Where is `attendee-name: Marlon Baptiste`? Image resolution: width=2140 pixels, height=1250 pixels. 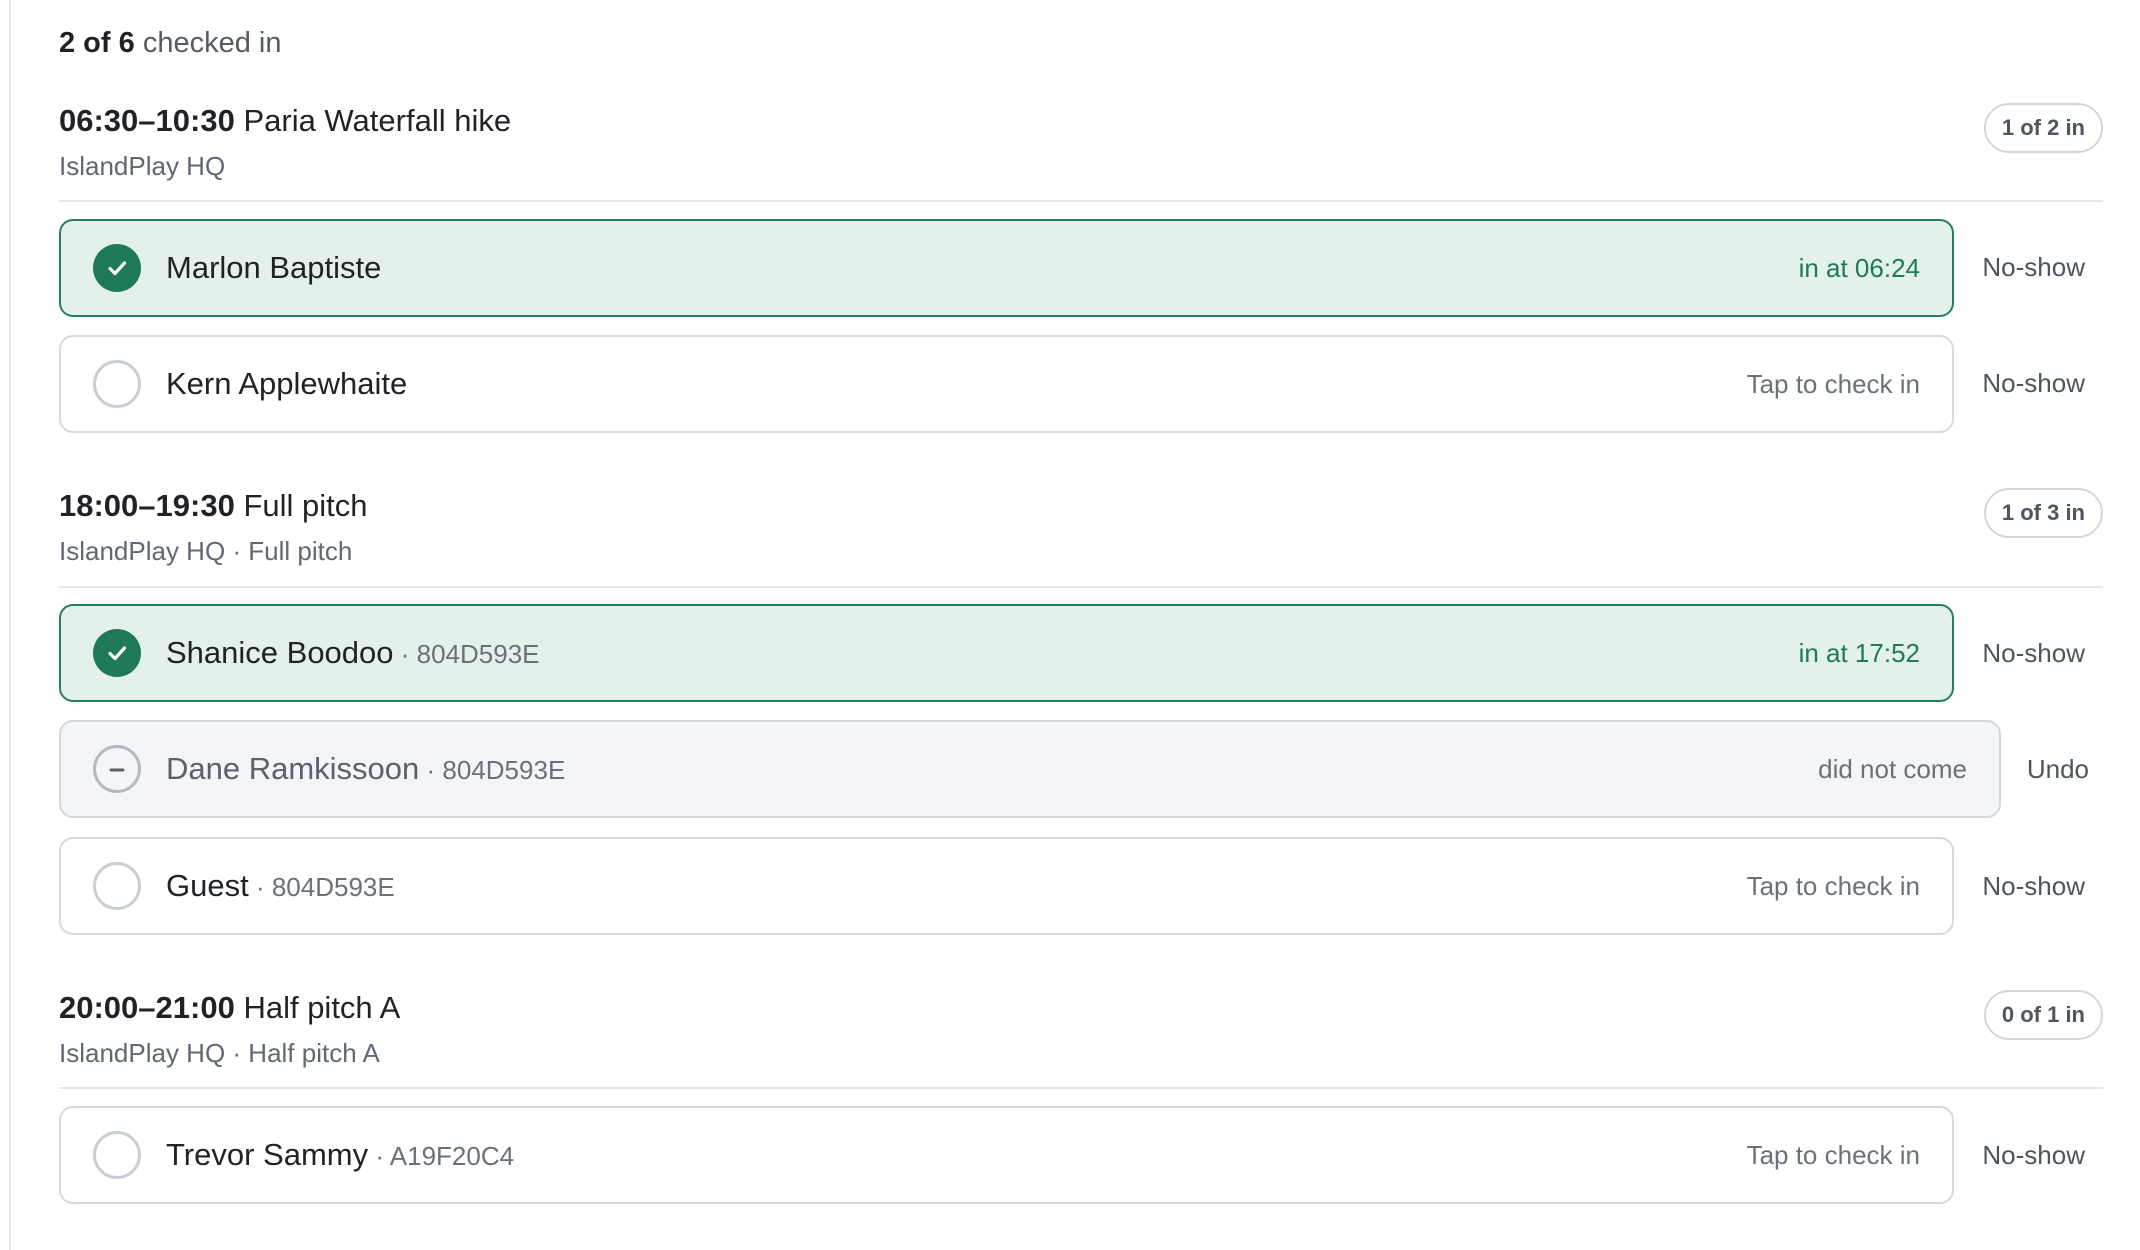 attendee-name: Marlon Baptiste is located at coordinates (273, 268).